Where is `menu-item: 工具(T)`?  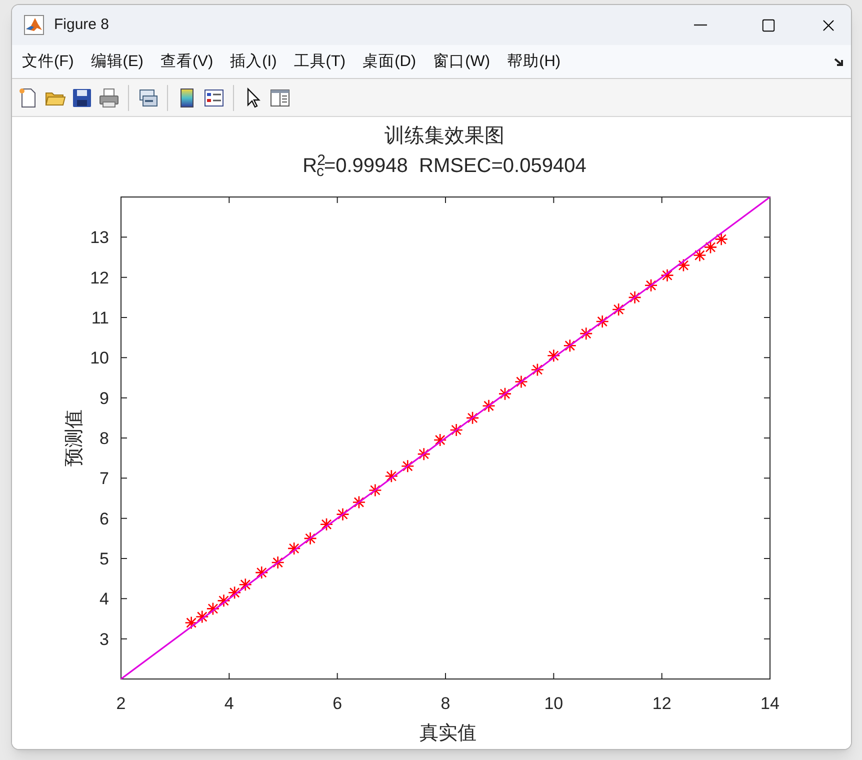 menu-item: 工具(T) is located at coordinates (320, 62).